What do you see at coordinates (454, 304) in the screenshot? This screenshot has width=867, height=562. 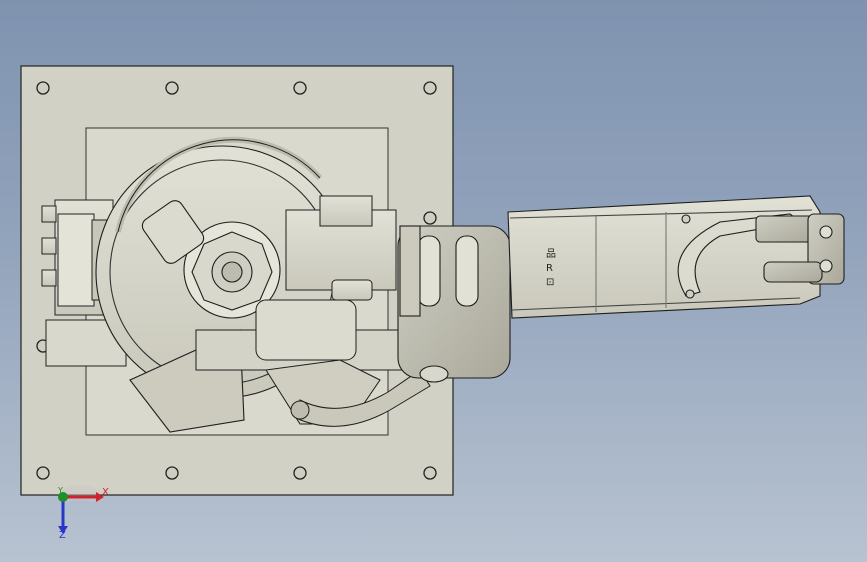 I see `elbow-joint` at bounding box center [454, 304].